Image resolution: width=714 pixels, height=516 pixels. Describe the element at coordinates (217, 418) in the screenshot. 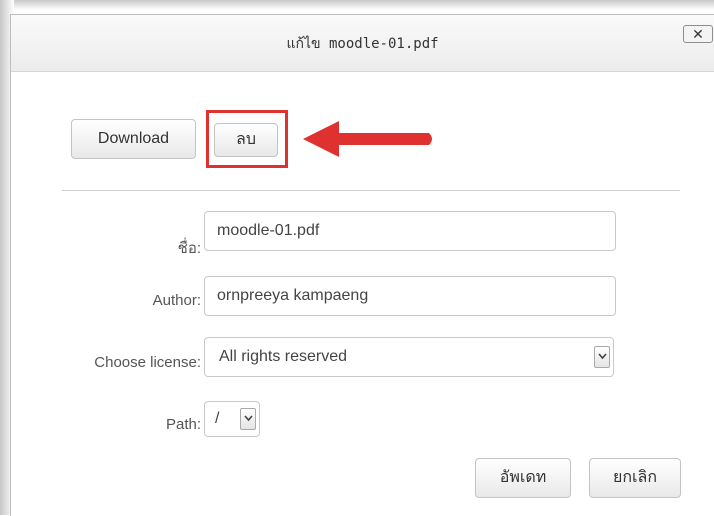

I see `path-selected-value: /` at that location.